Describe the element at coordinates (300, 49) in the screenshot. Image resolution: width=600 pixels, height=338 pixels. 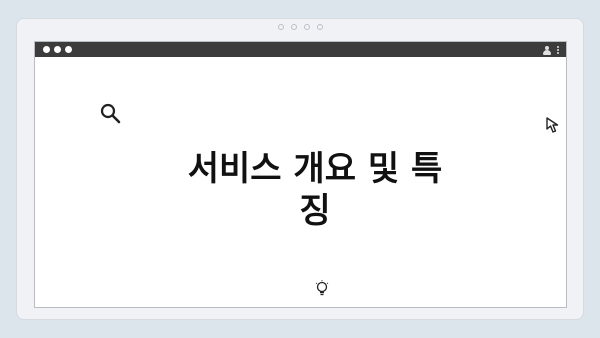
I see `window-titlebar` at that location.